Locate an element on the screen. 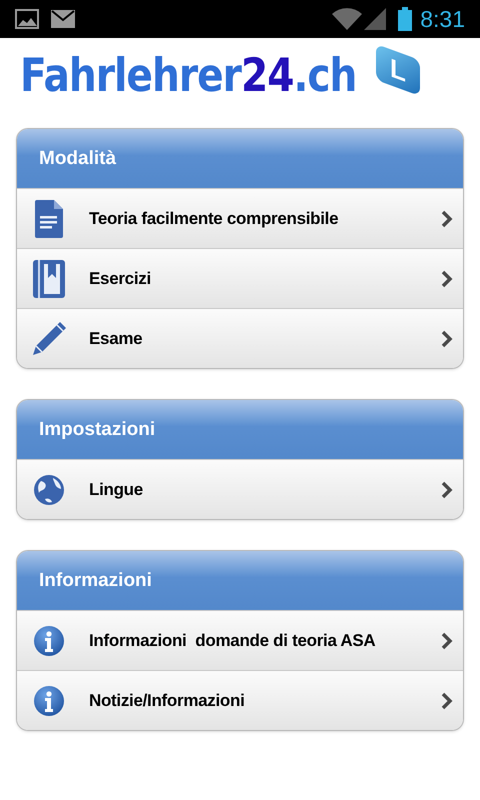 The image size is (480, 800). logo-badge: L is located at coordinates (398, 70).